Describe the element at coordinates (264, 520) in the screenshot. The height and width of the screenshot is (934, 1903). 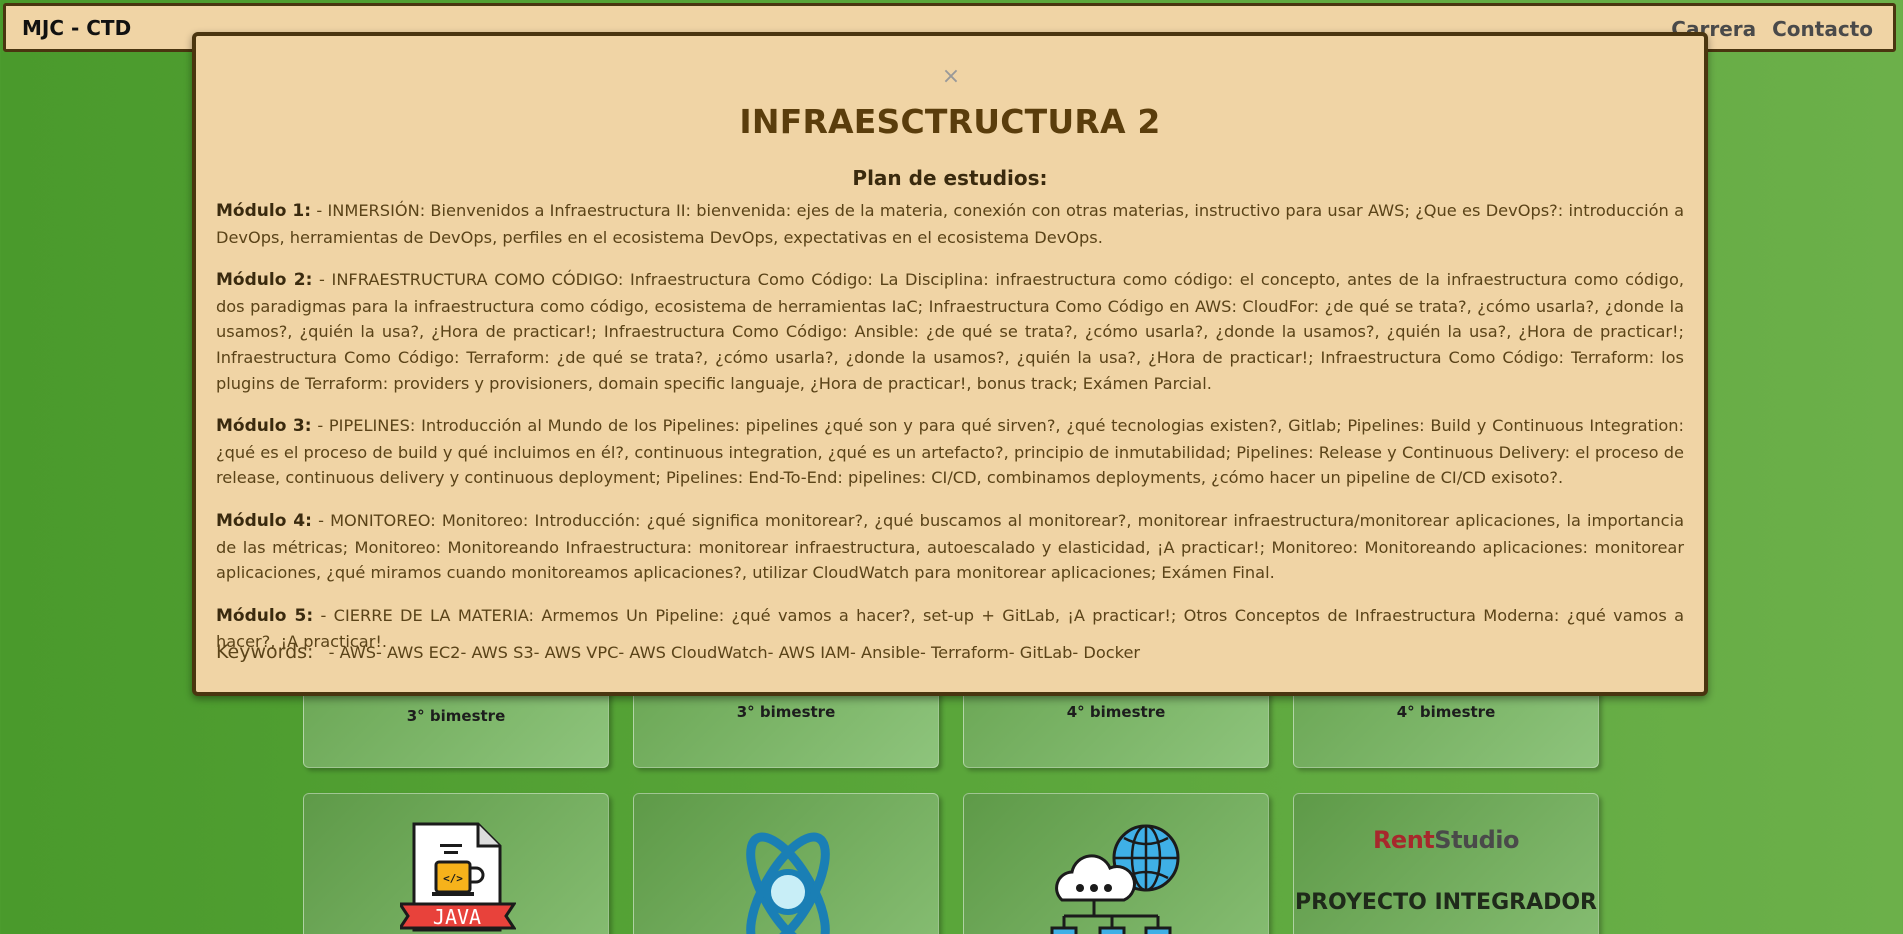
I see `module-label: Módulo 4:` at that location.